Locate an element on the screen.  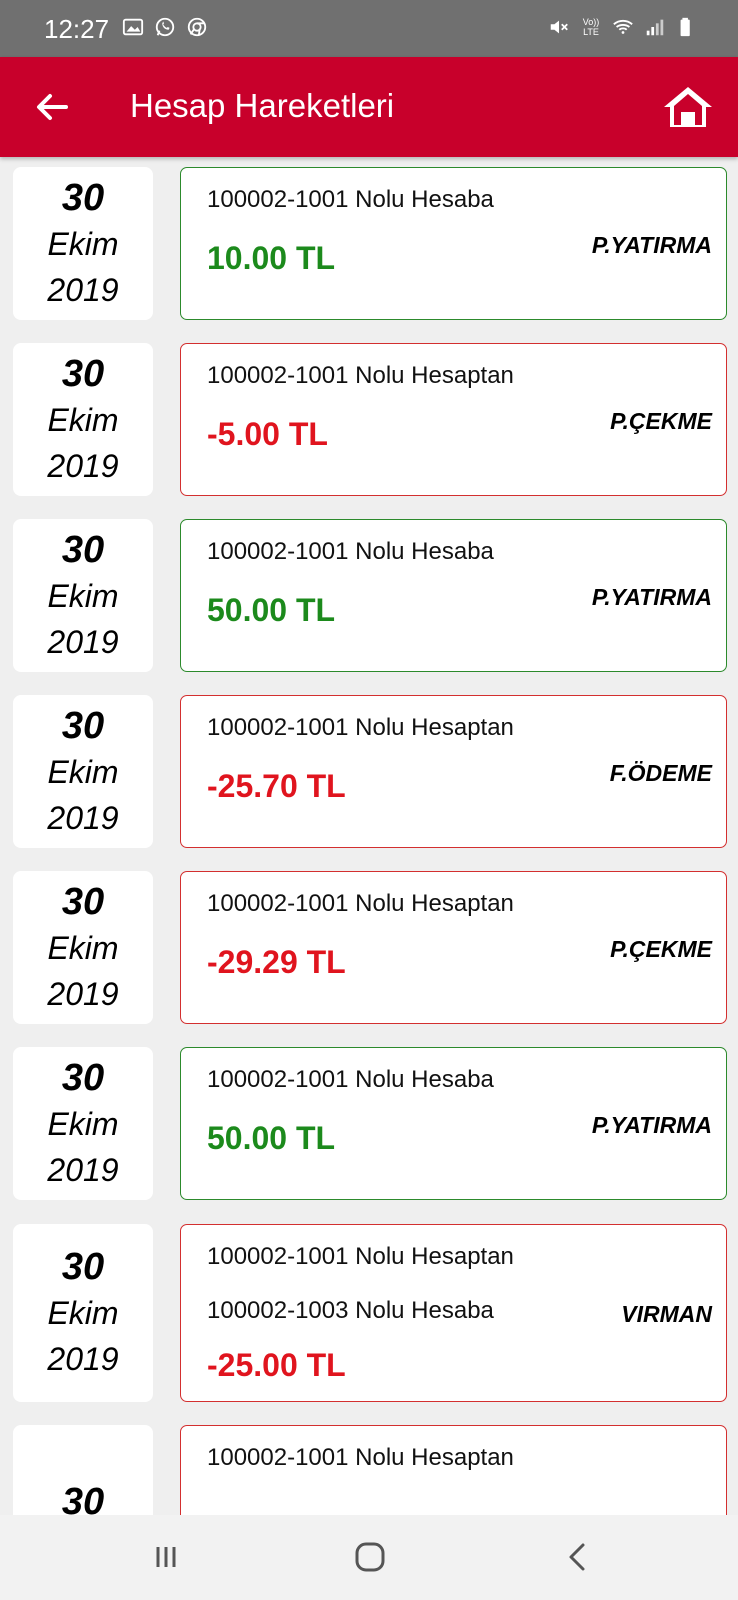
home-icon is located at coordinates (688, 107).